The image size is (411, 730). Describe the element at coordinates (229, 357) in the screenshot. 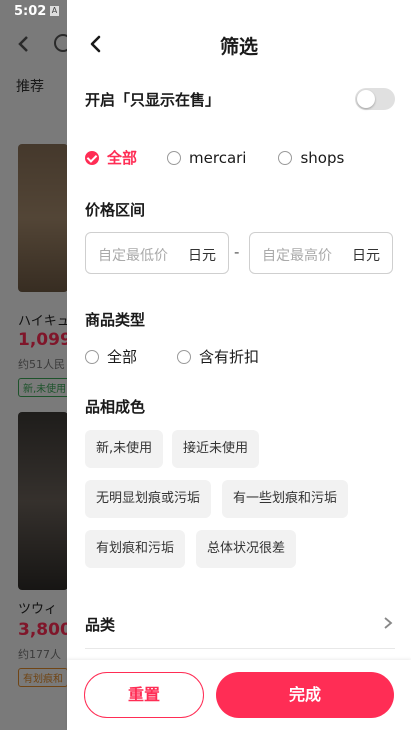

I see `radio-label: 含有折扣` at that location.